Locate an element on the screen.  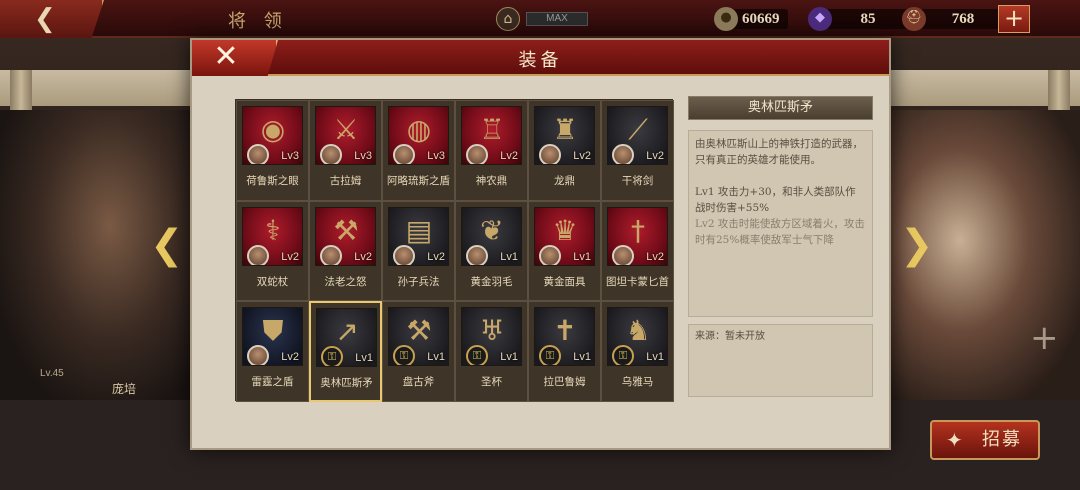
item-icon: ⚕ is located at coordinates (273, 230).